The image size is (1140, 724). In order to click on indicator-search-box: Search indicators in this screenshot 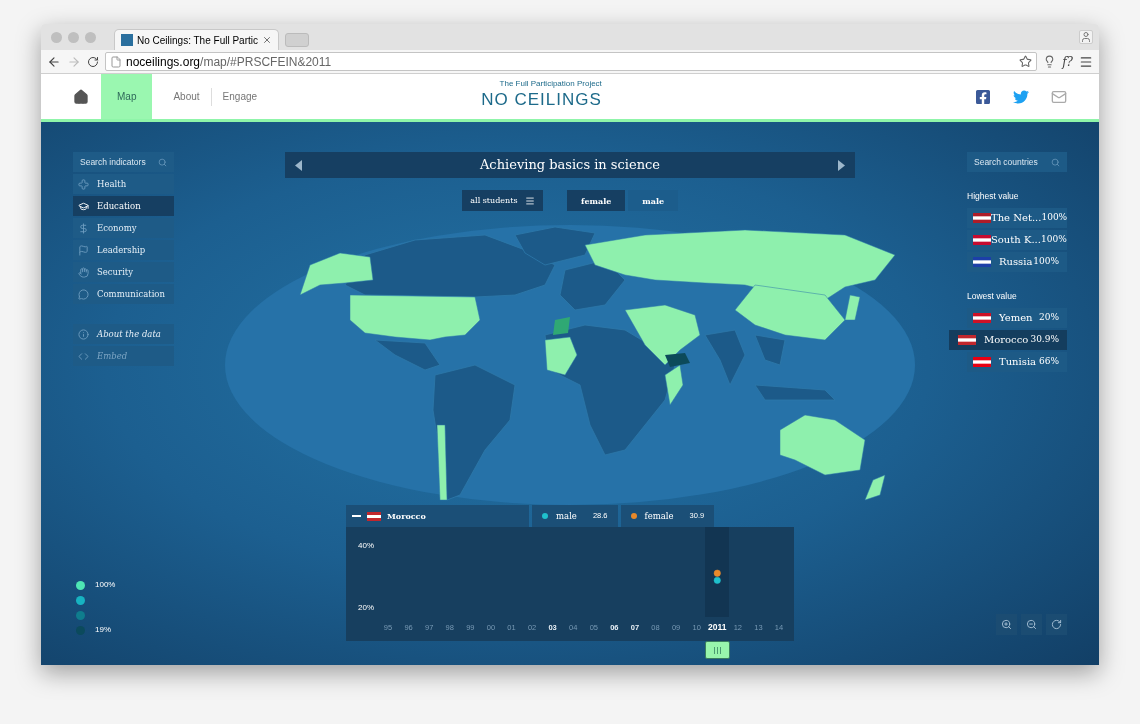, I will do `click(123, 162)`.